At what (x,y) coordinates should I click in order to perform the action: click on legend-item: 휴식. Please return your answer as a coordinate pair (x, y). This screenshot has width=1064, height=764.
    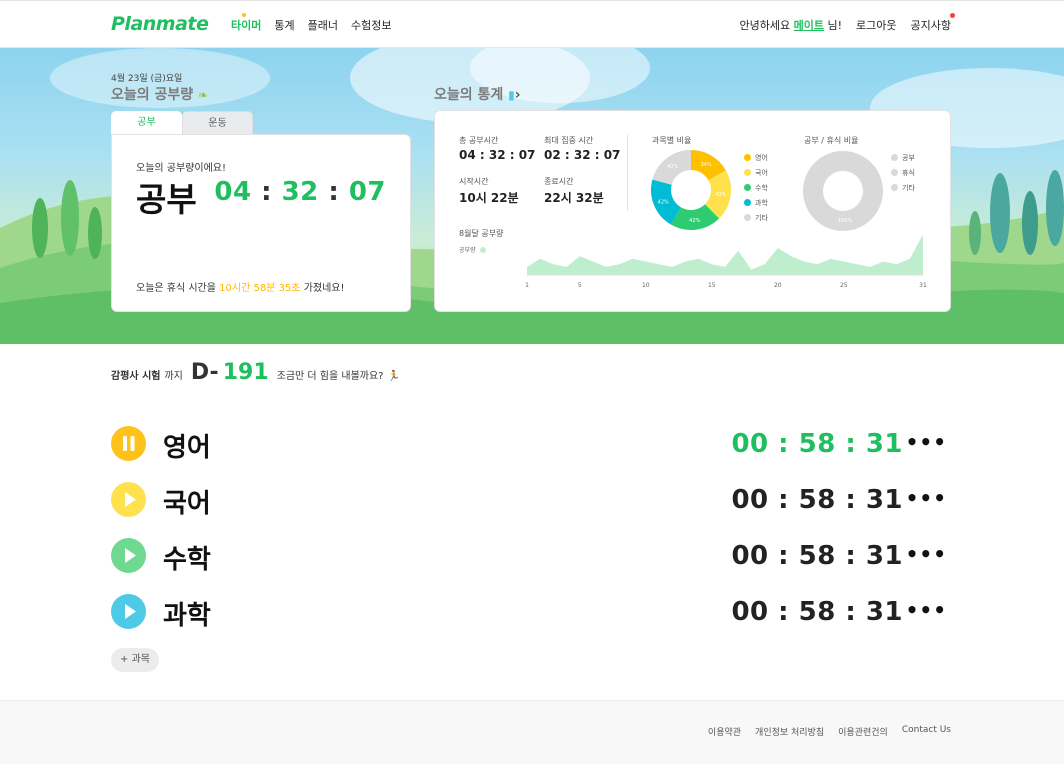
    Looking at the image, I should click on (903, 173).